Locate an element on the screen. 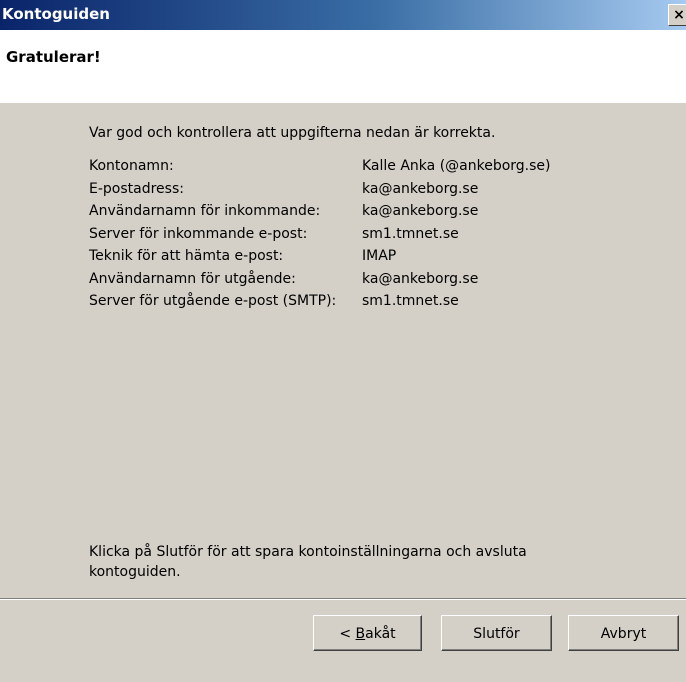 The image size is (686, 682). wizard-header: Gratulerar! is located at coordinates (343, 66).